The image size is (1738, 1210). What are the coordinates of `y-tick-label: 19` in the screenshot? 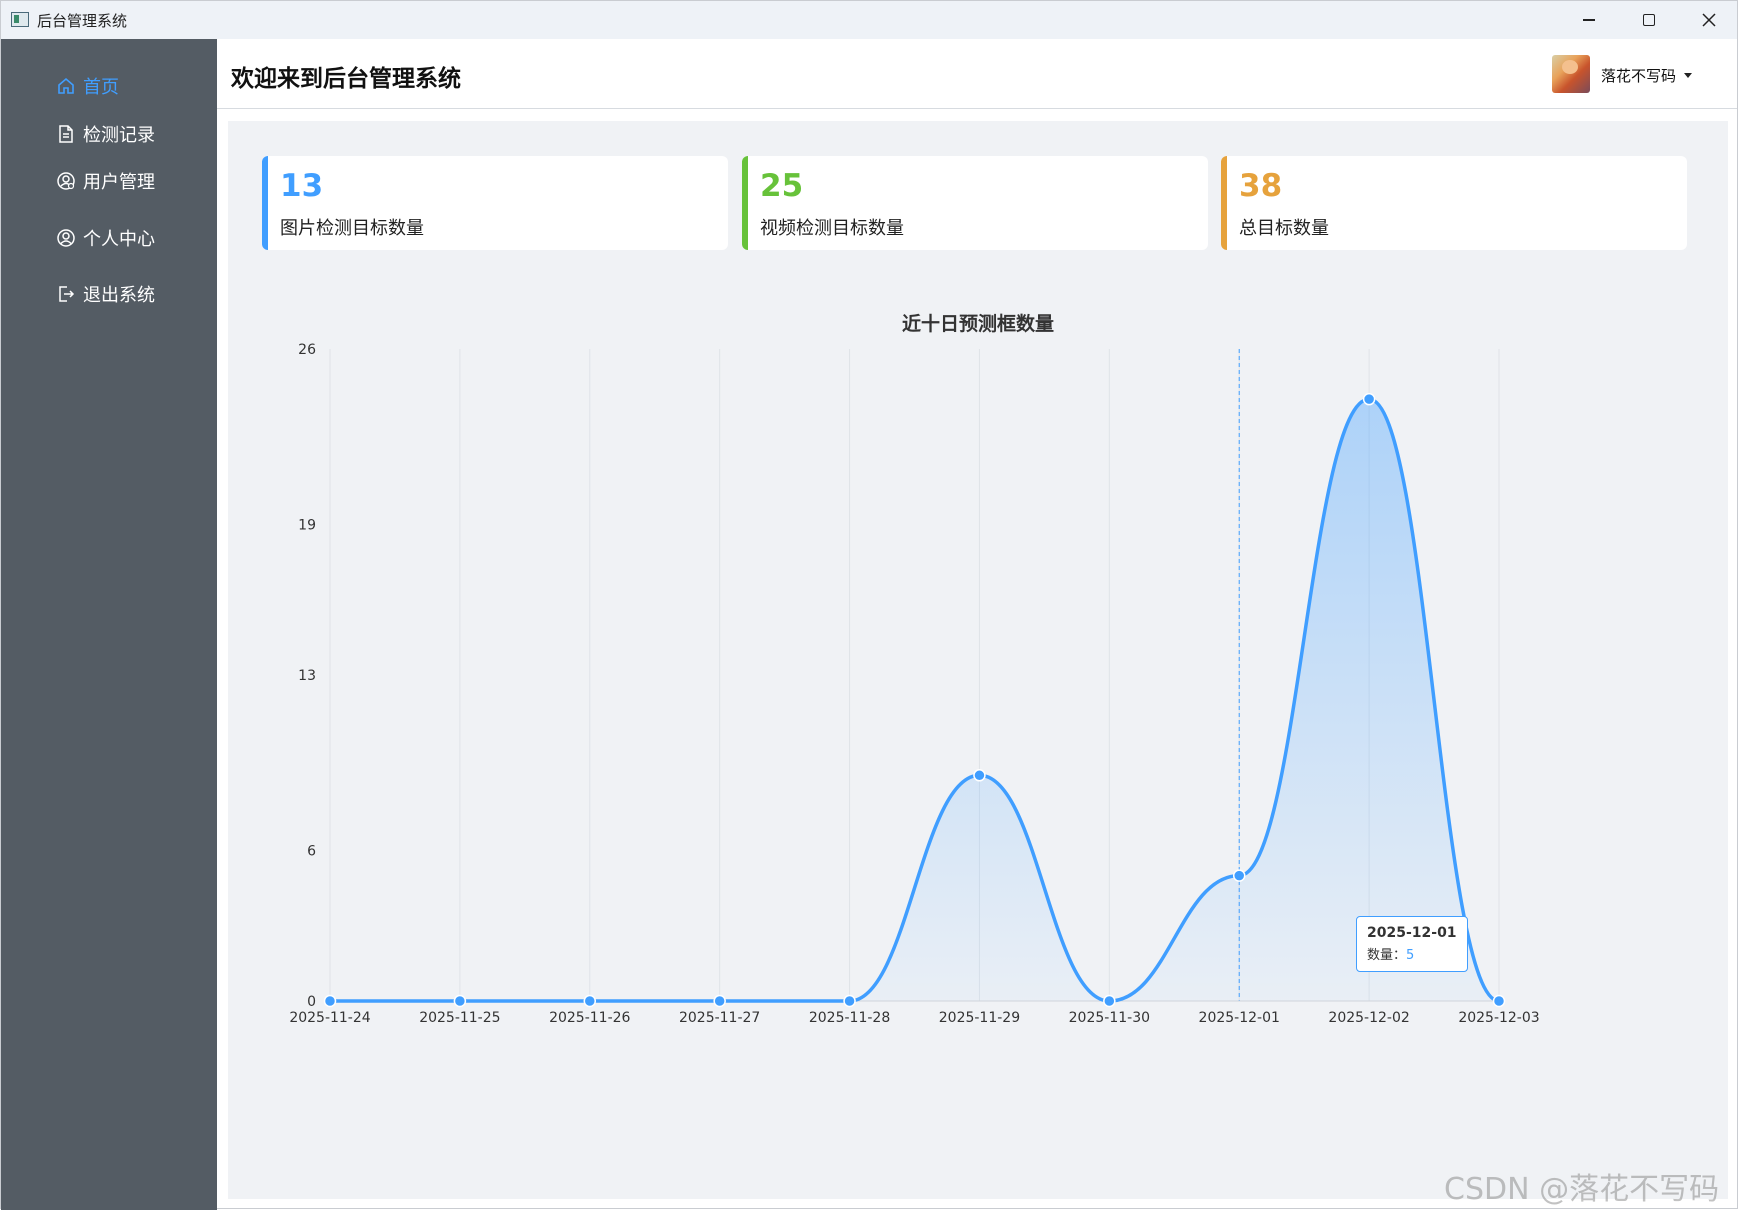 It's located at (307, 526).